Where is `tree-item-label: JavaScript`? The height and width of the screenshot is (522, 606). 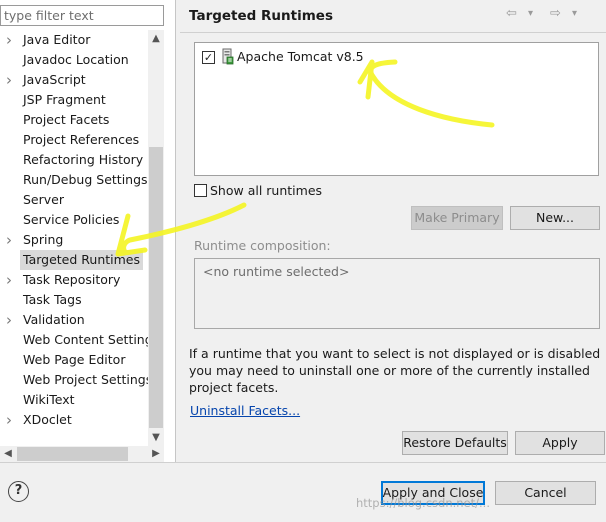 tree-item-label: JavaScript is located at coordinates (54, 79).